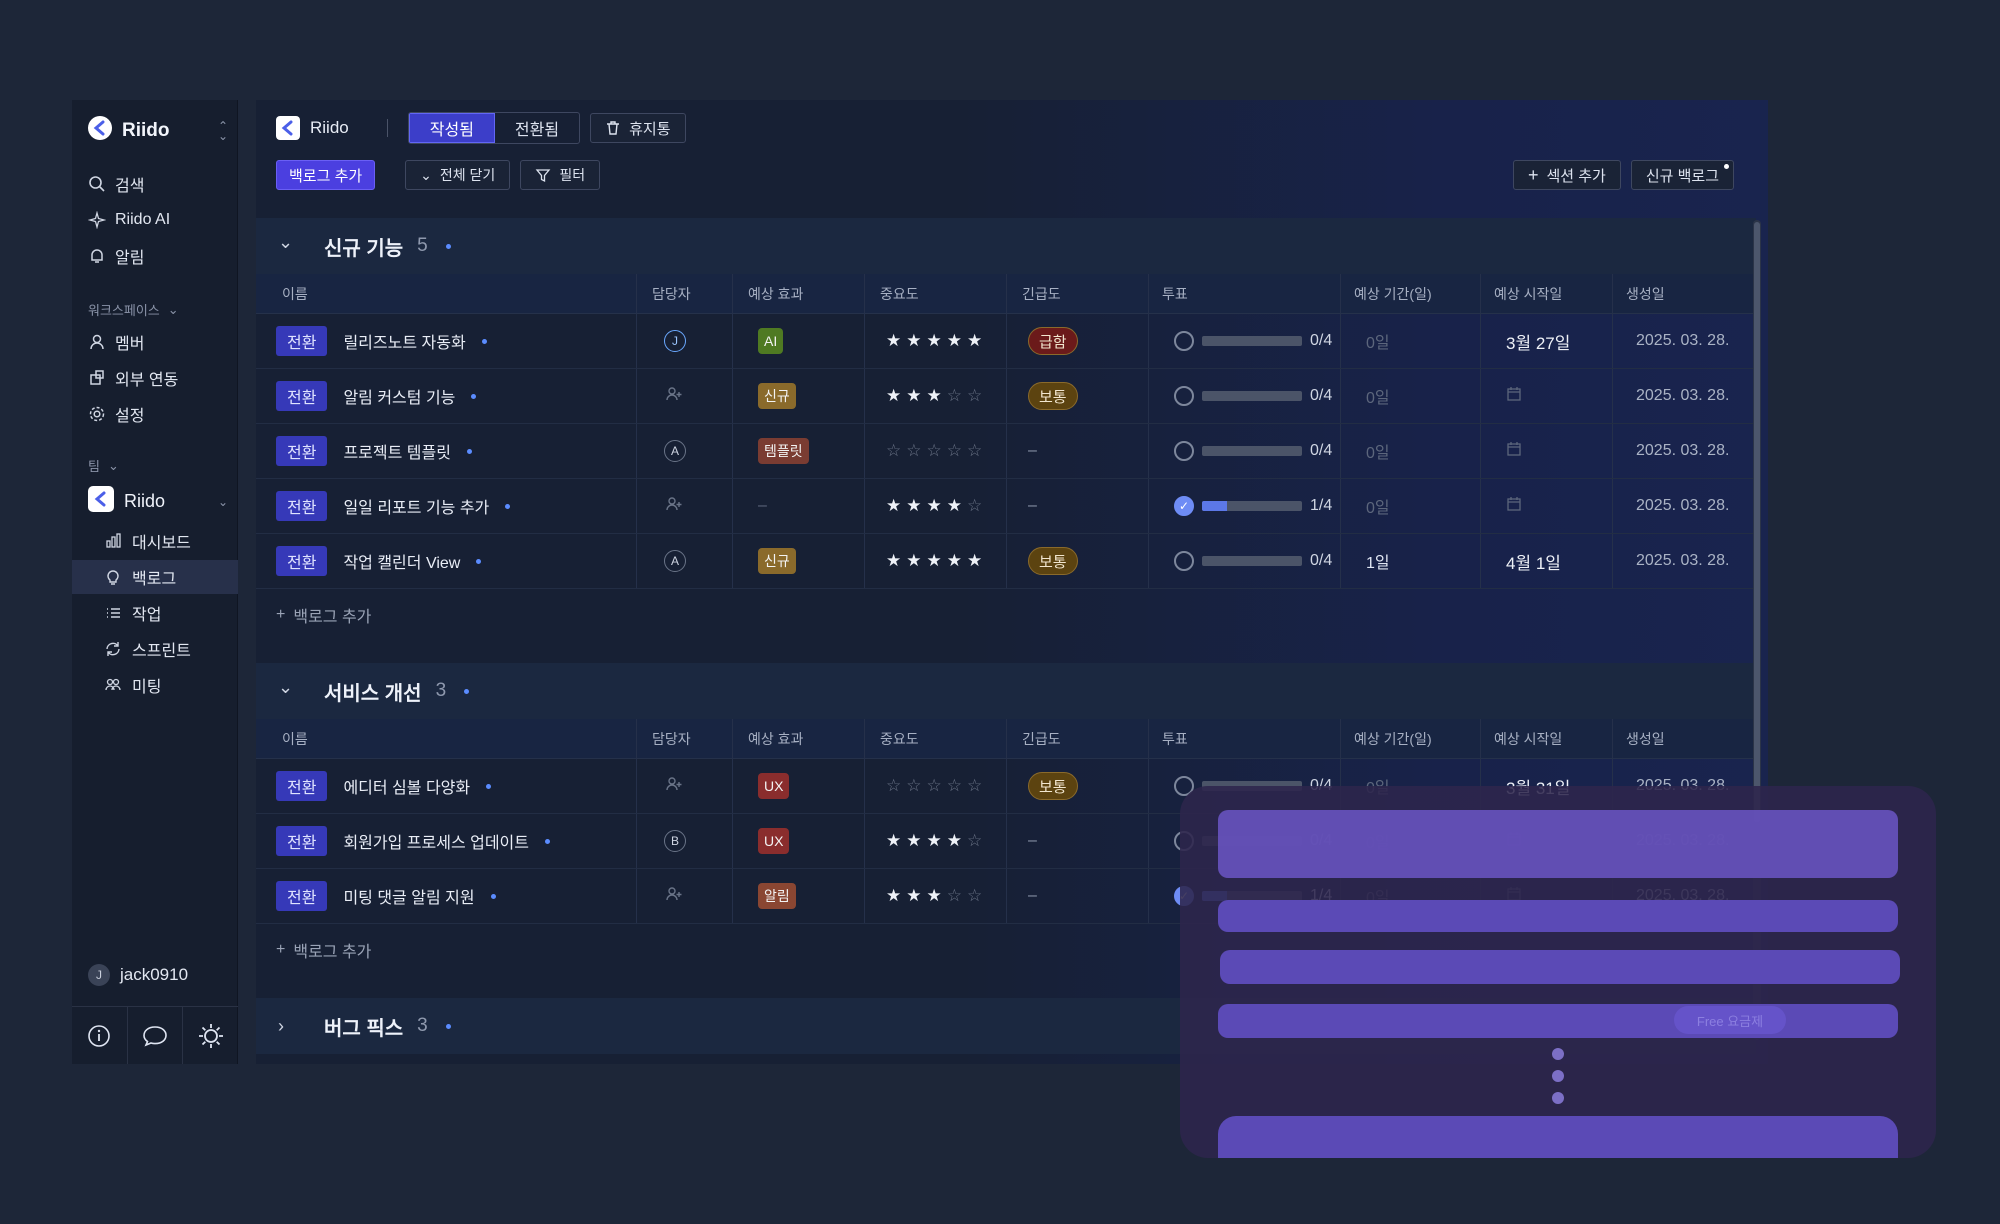 This screenshot has height=1224, width=2000. Describe the element at coordinates (155, 577) in the screenshot. I see `nav-backlog: 백로그` at that location.